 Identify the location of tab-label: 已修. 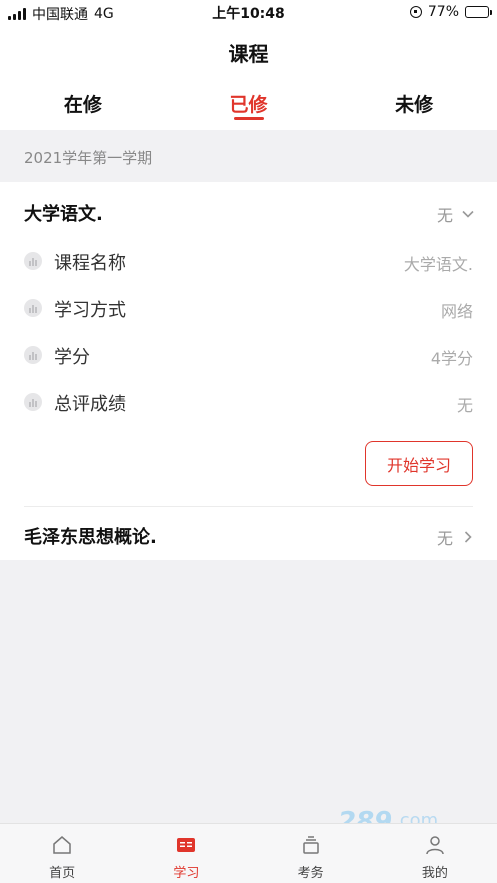
(248, 105).